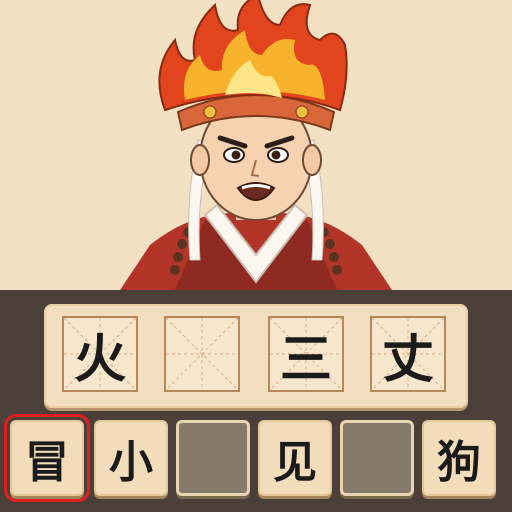 The image size is (512, 512). Describe the element at coordinates (459, 462) in the screenshot. I see `choice-tile-char: 狗` at that location.